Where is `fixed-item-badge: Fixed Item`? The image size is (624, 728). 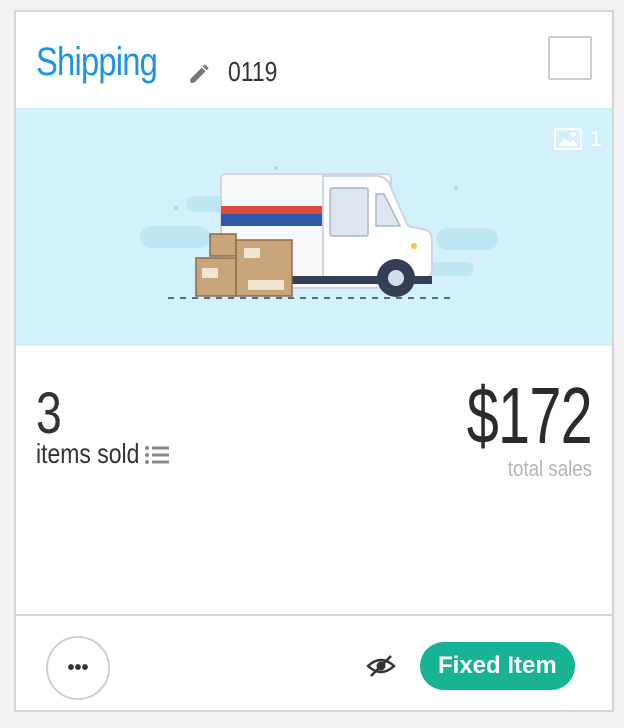 fixed-item-badge: Fixed Item is located at coordinates (497, 666).